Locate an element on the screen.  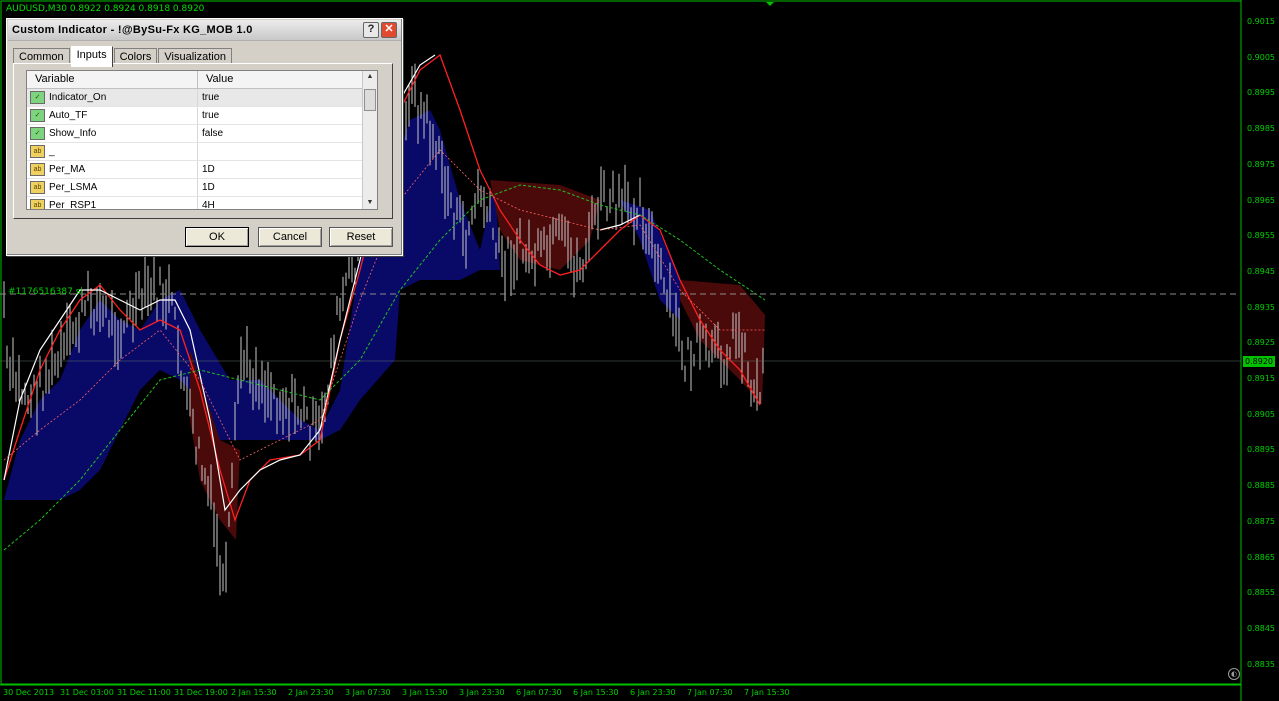
time-tick: 7 Jan 15:30 is located at coordinates (767, 692).